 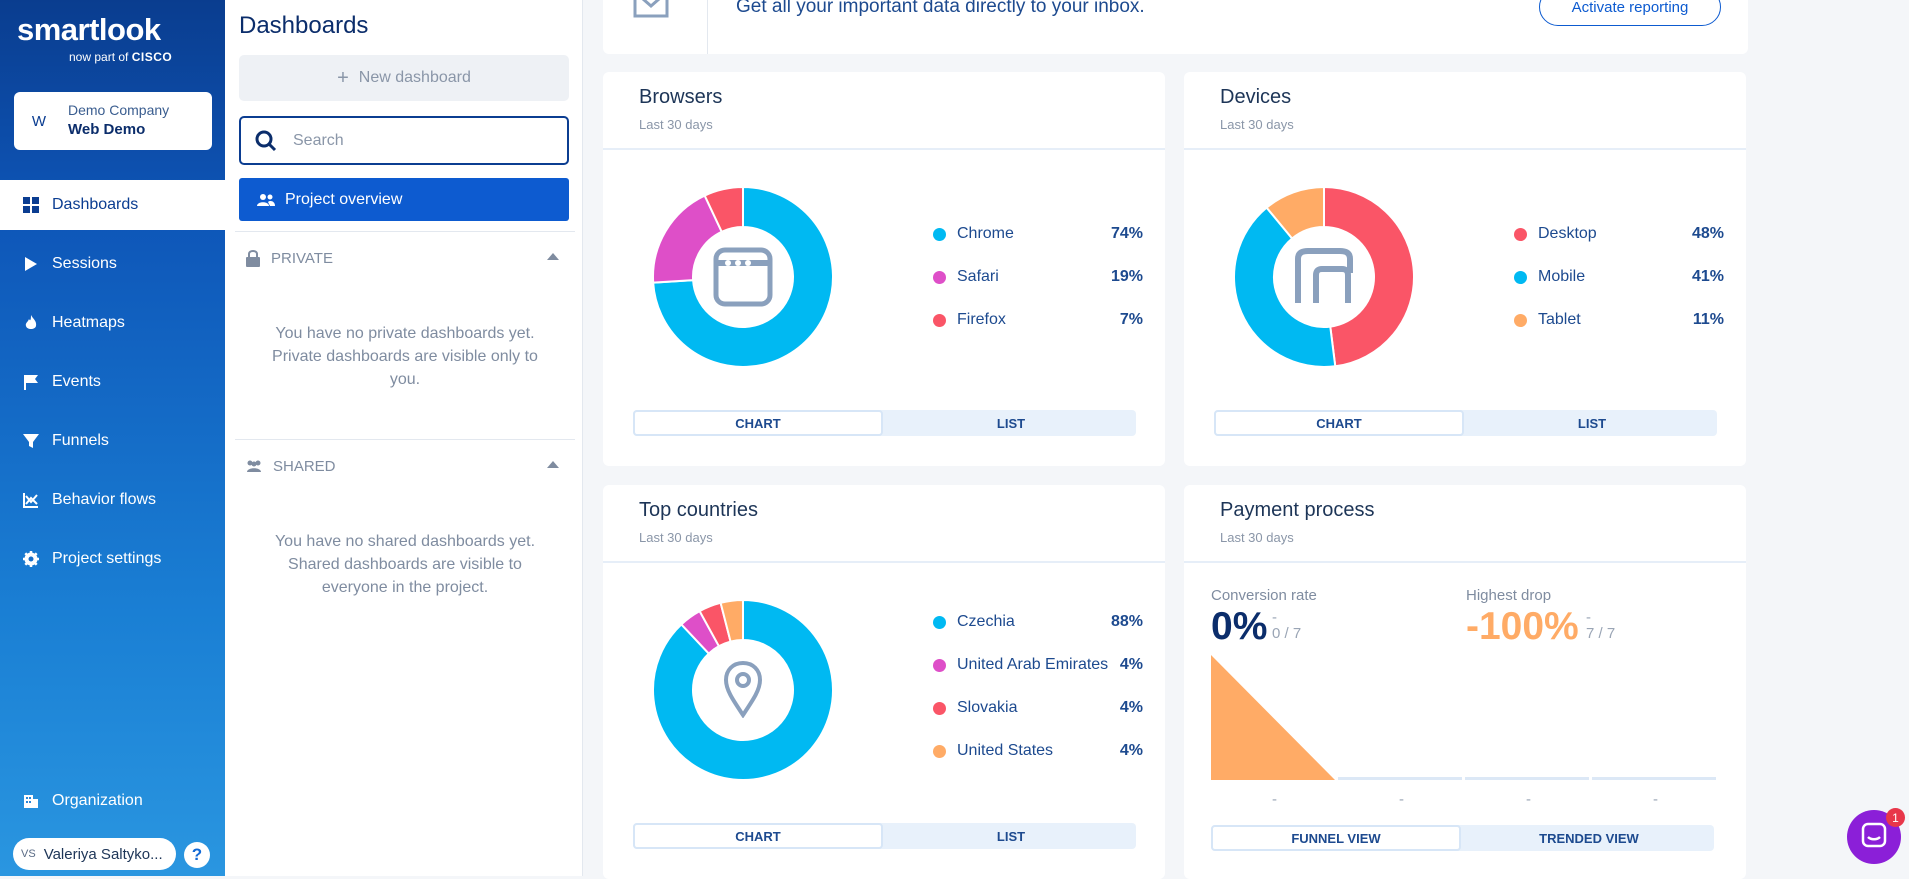 What do you see at coordinates (112, 441) in the screenshot?
I see `nav-item-funnels: Funnels` at bounding box center [112, 441].